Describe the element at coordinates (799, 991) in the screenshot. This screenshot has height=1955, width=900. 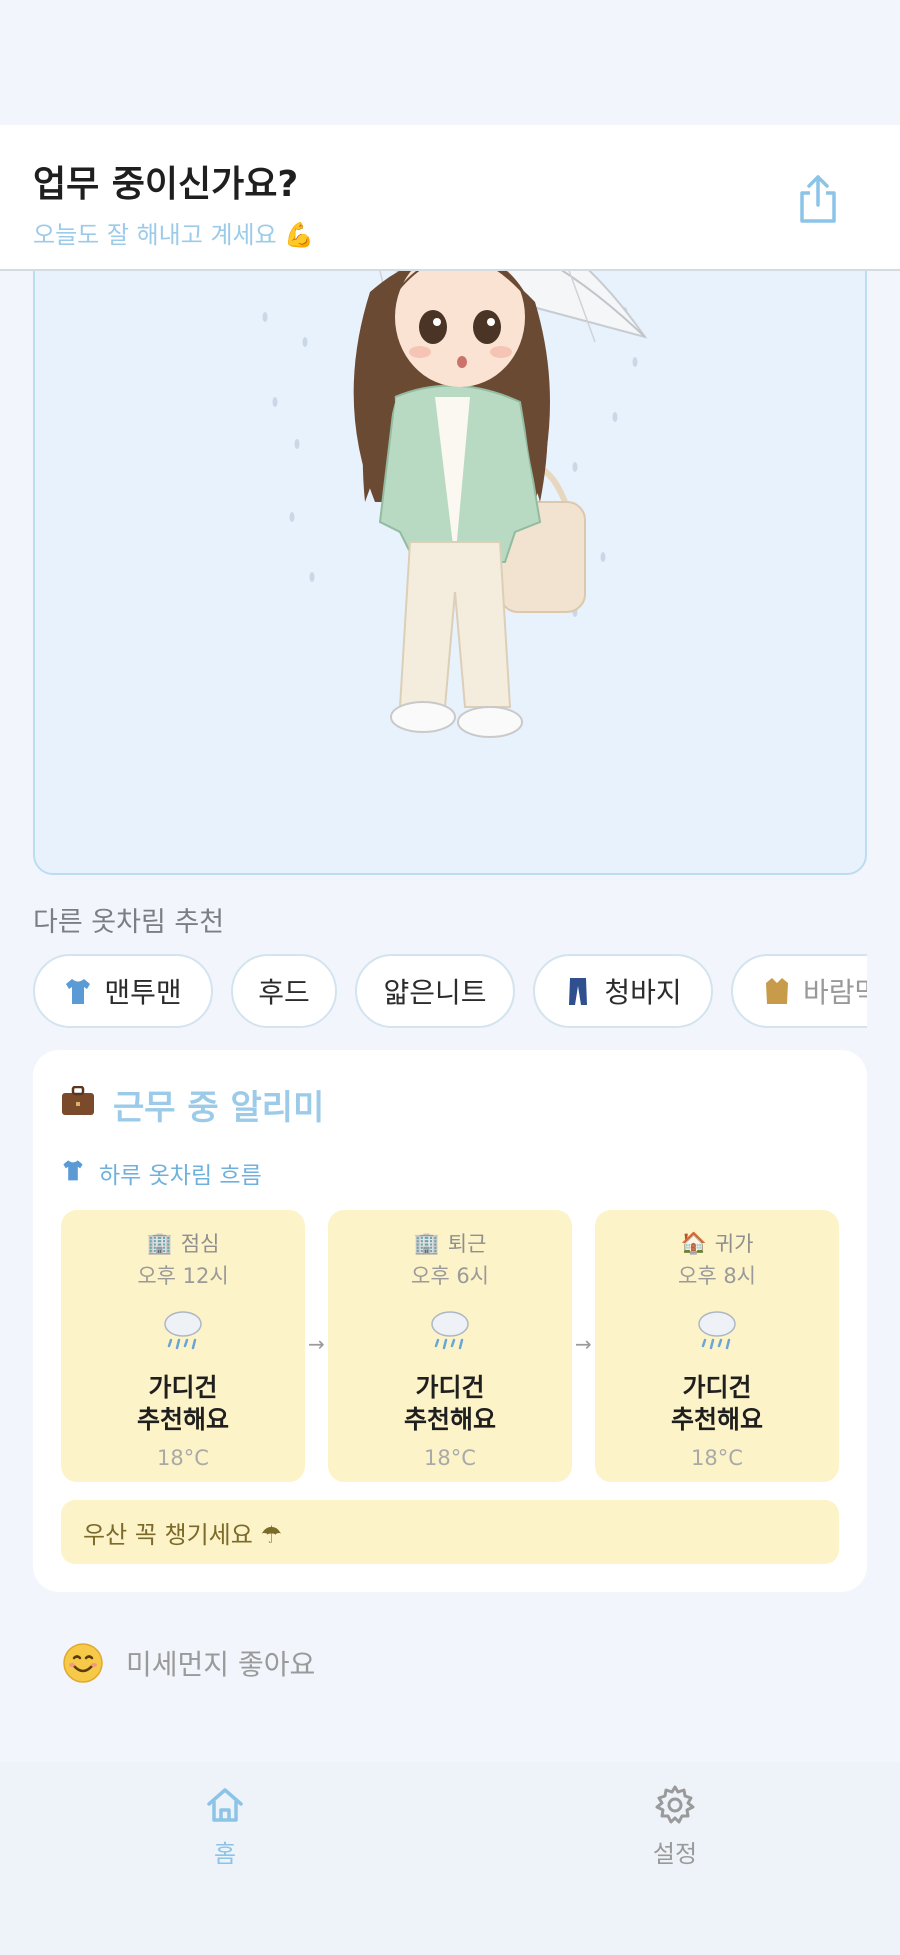
I see `outfit-chip-windbreaker: 바람막이` at that location.